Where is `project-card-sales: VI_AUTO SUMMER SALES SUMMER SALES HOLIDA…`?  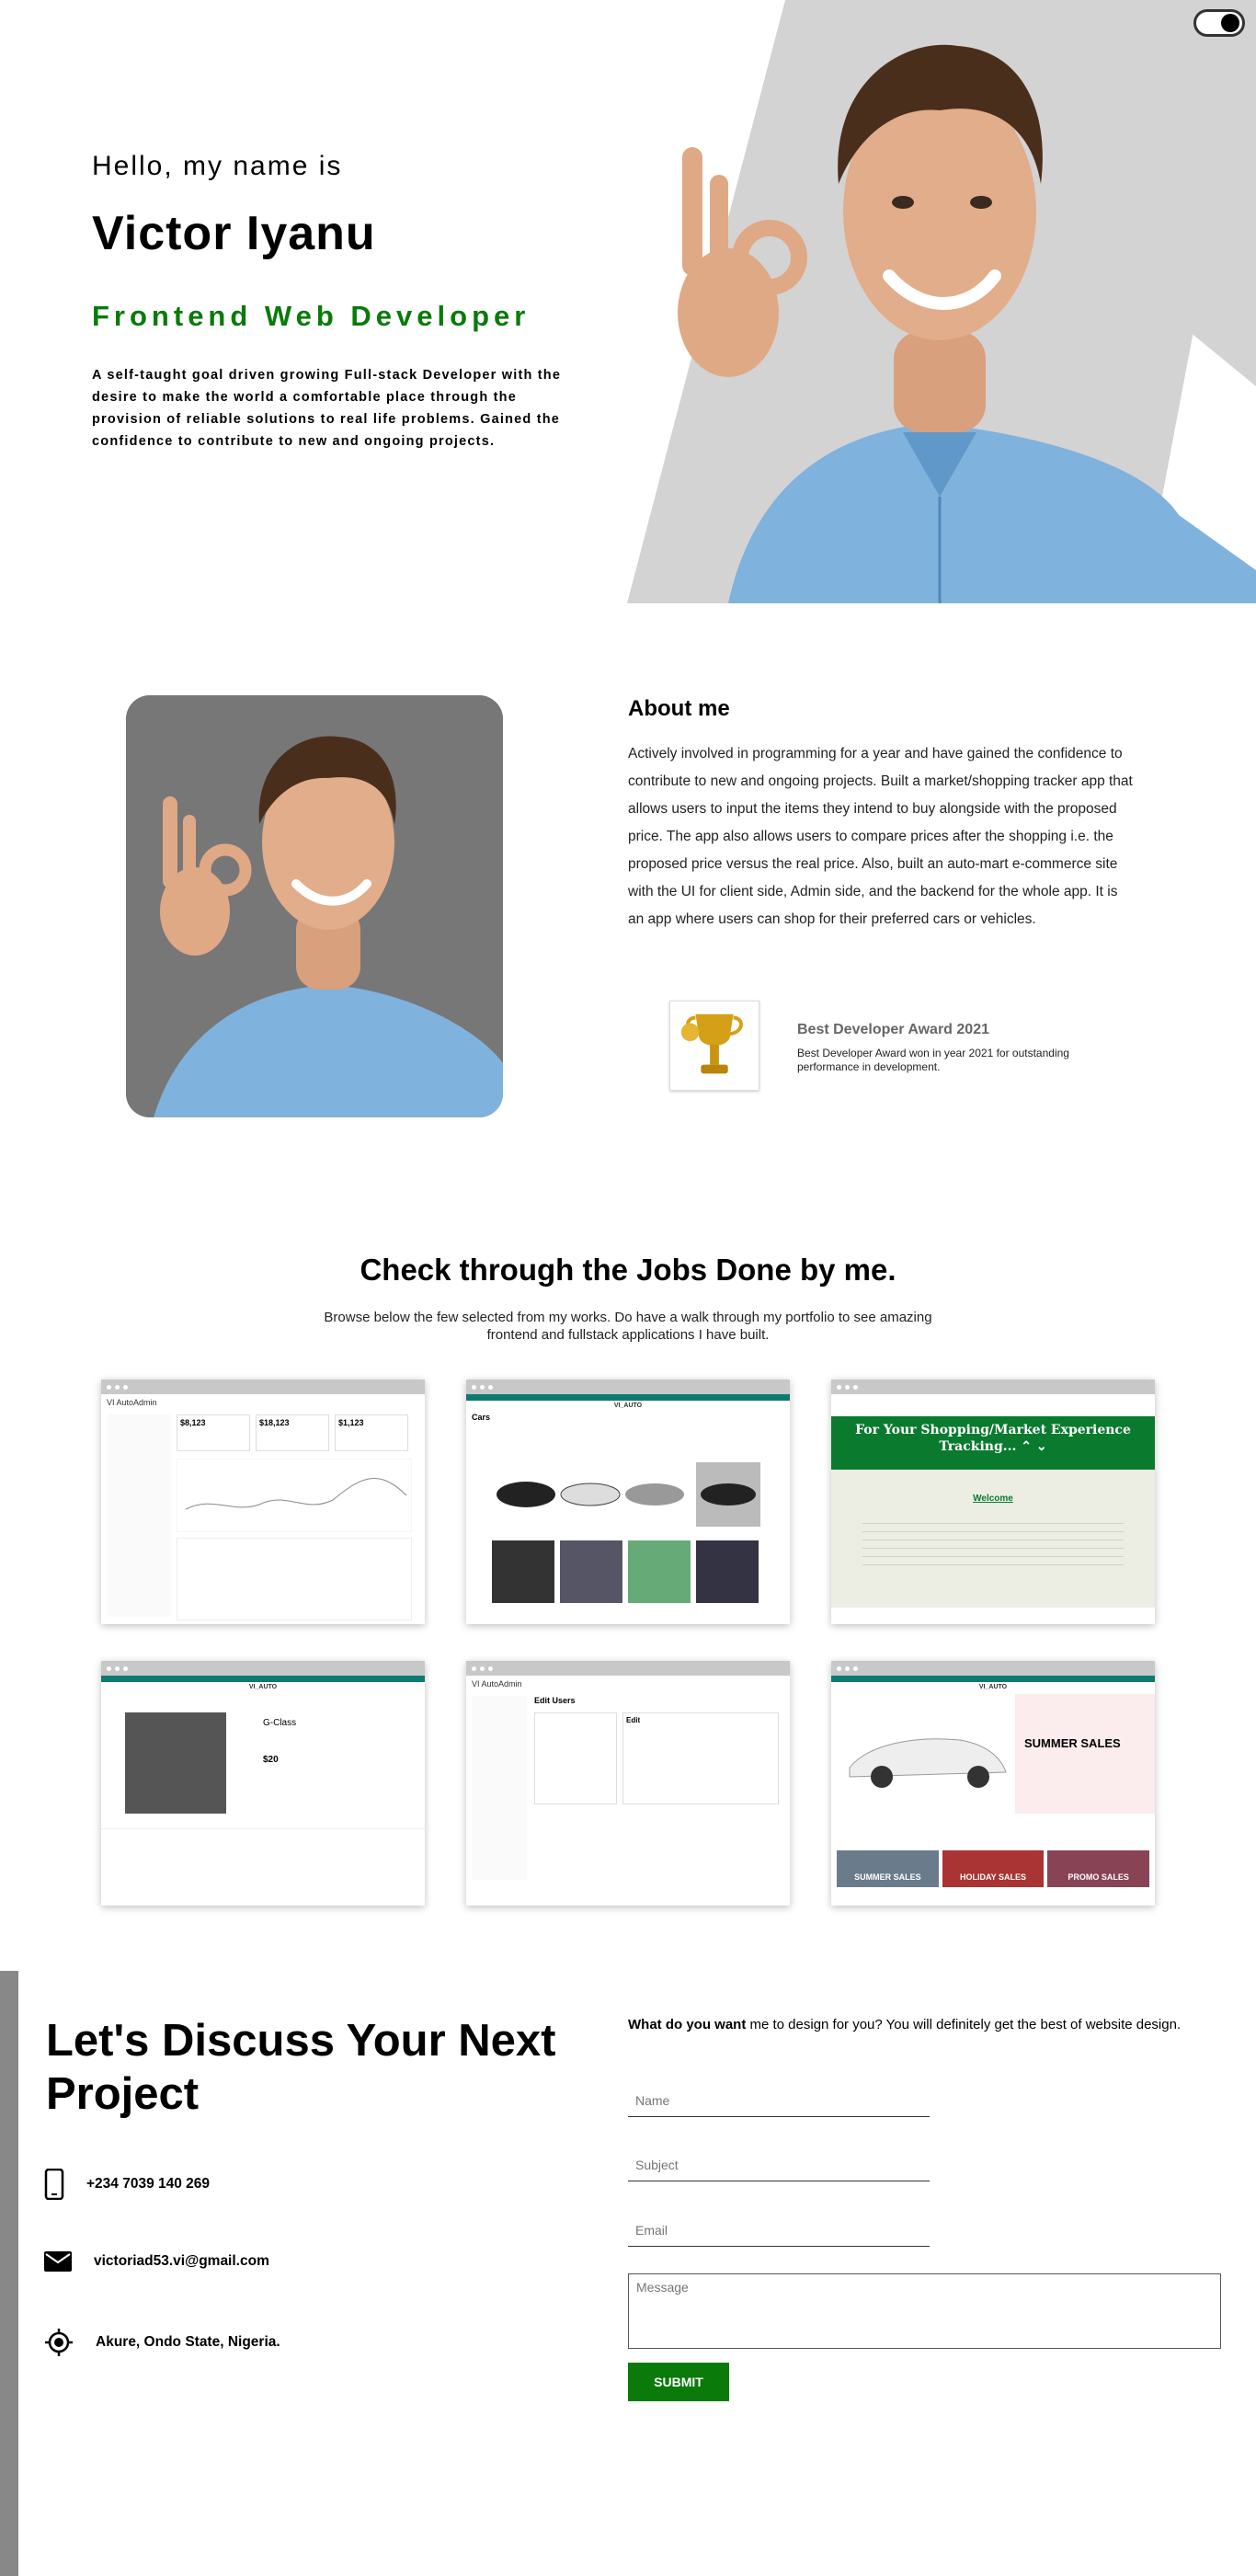
project-card-sales: VI_AUTO SUMMER SALES SUMMER SALES HOLIDA… is located at coordinates (993, 1783).